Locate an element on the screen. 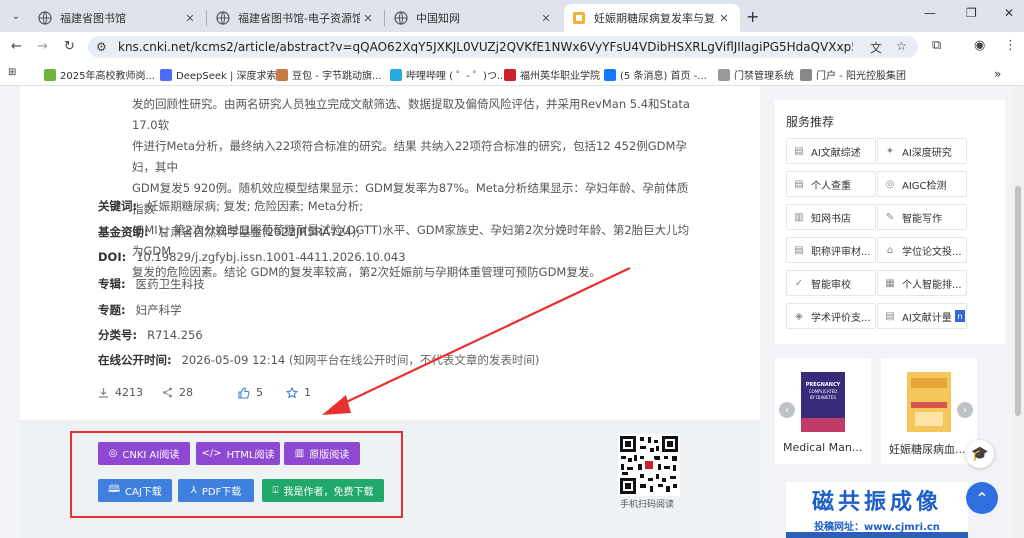  ad-title: 磁共振成像 is located at coordinates (876, 502).